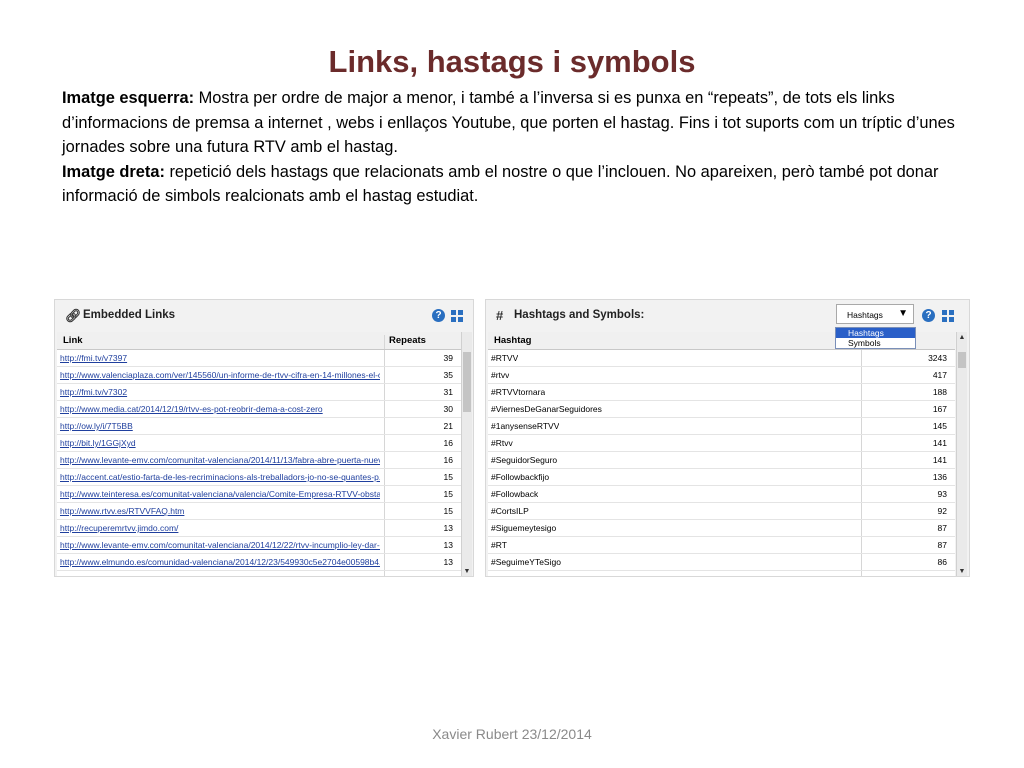  Describe the element at coordinates (721, 528) in the screenshot. I see `table-row: #Siguemeytesigo 87` at that location.